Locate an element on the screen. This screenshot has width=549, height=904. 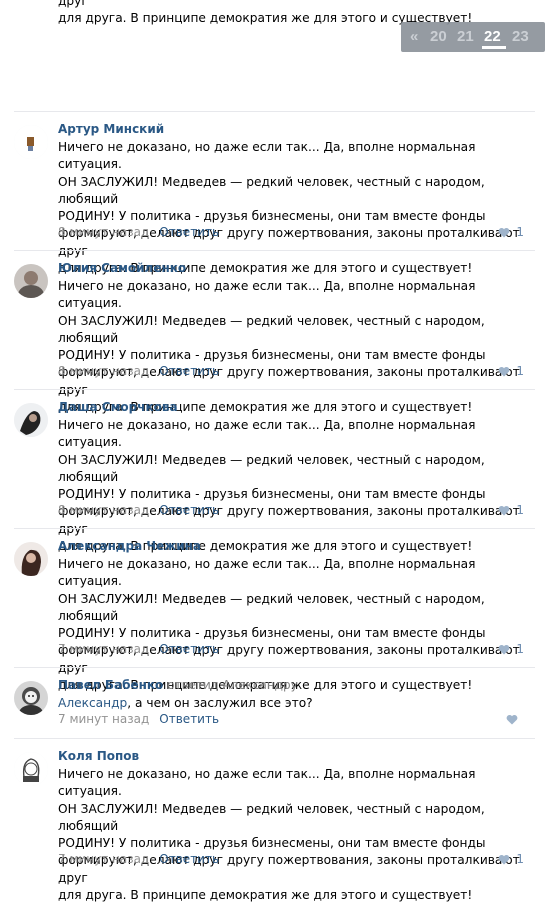
author-name: Артур Минский is located at coordinates (111, 129).